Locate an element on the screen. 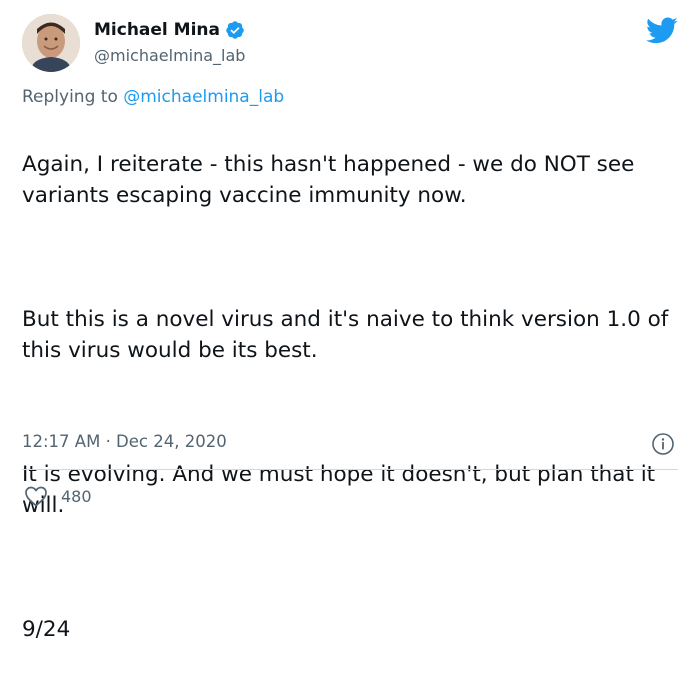 This screenshot has height=676, width=700. reply-mention-link: @michaelmina_lab is located at coordinates (203, 97).